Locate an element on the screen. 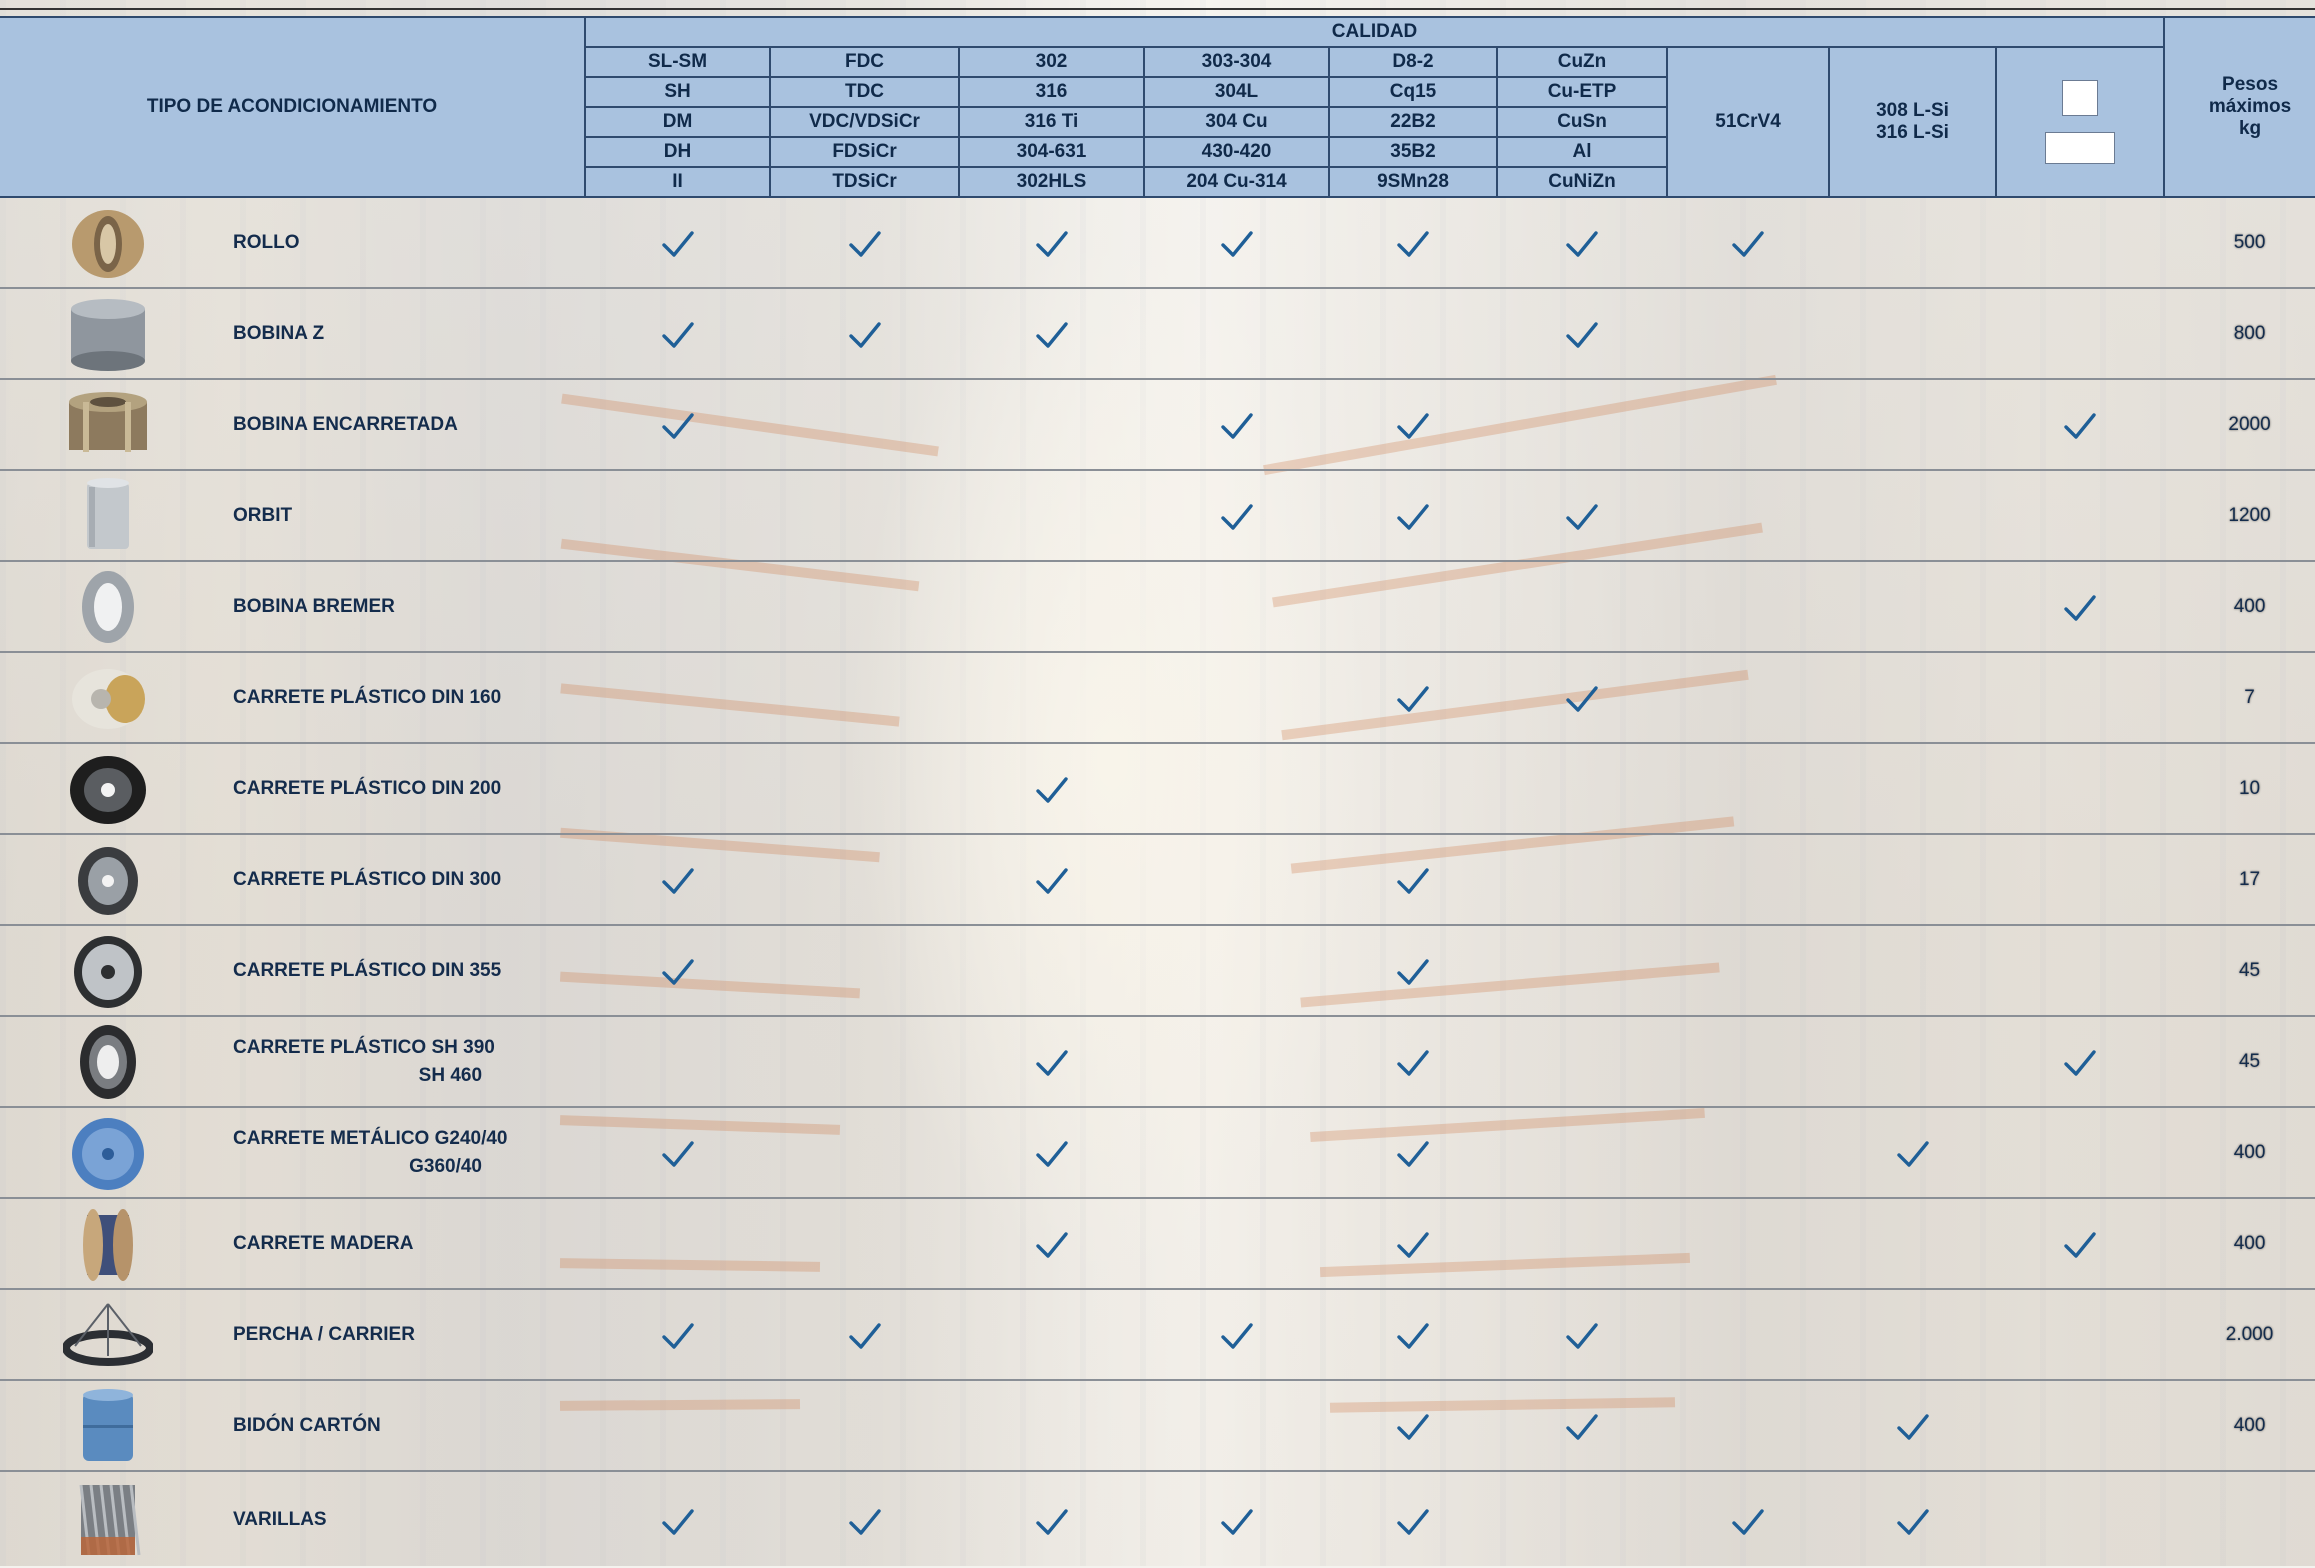 The width and height of the screenshot is (2315, 1568). col8-line2: 316 L-Si is located at coordinates (1912, 132).